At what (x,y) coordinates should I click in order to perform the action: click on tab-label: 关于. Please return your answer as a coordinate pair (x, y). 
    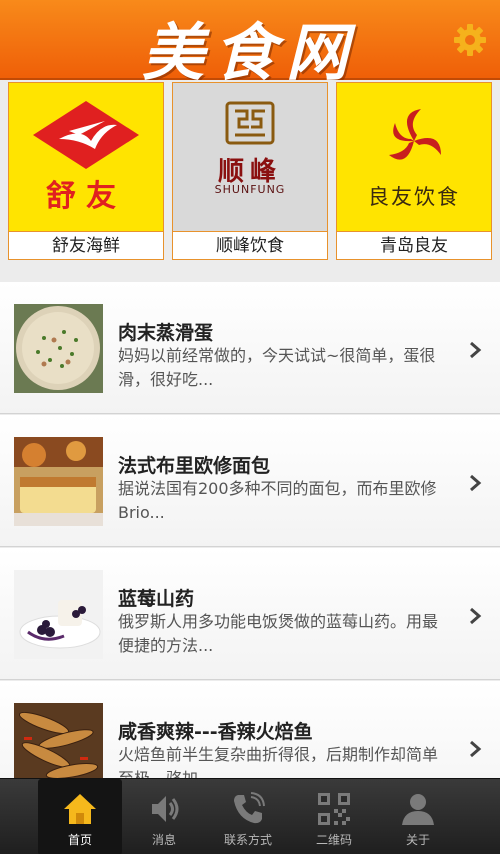
    Looking at the image, I should click on (417, 840).